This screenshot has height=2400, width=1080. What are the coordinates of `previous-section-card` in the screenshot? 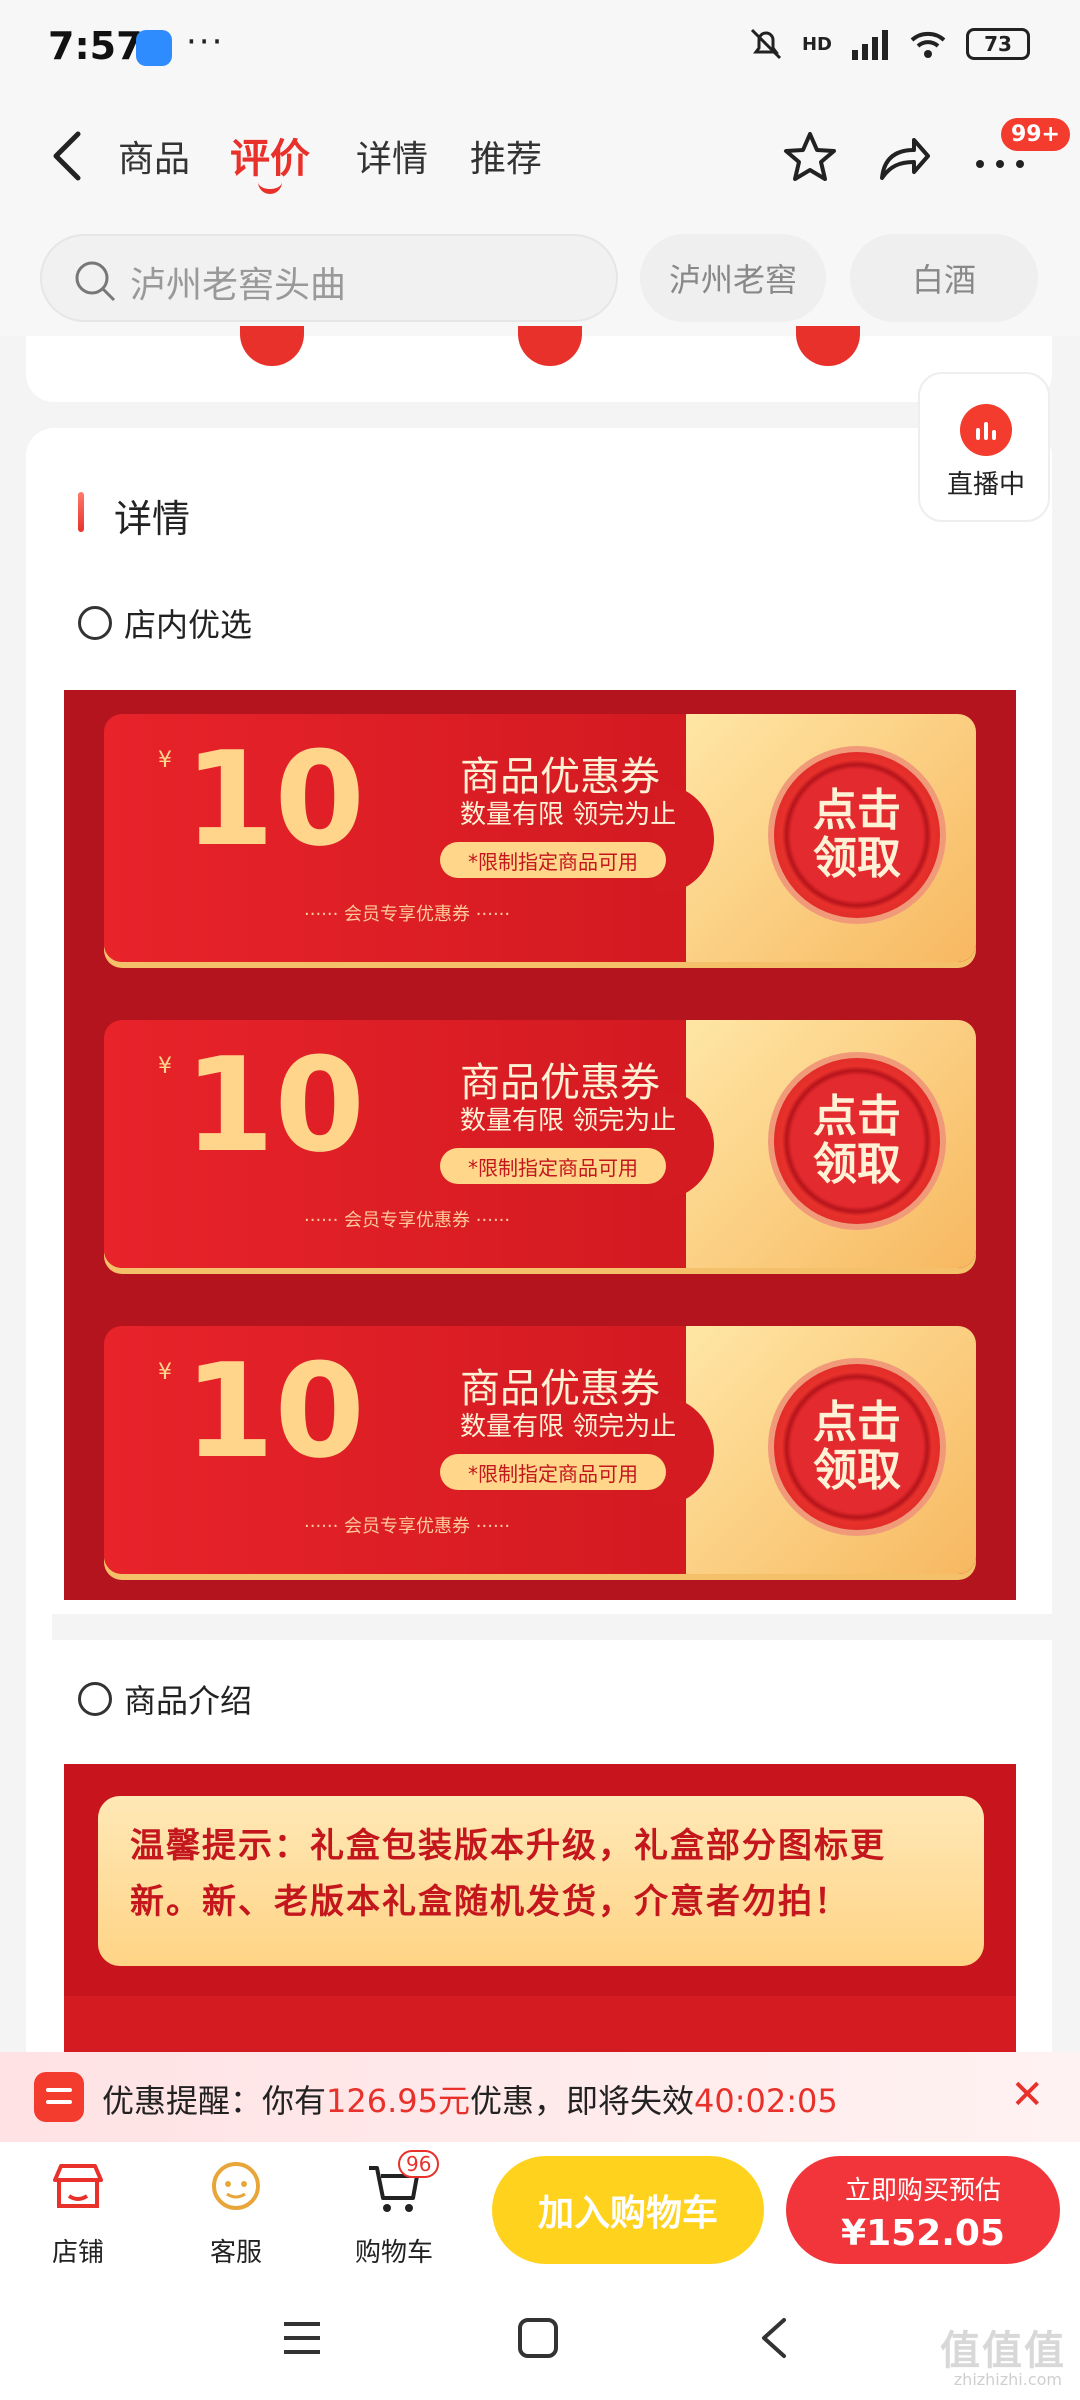 It's located at (539, 364).